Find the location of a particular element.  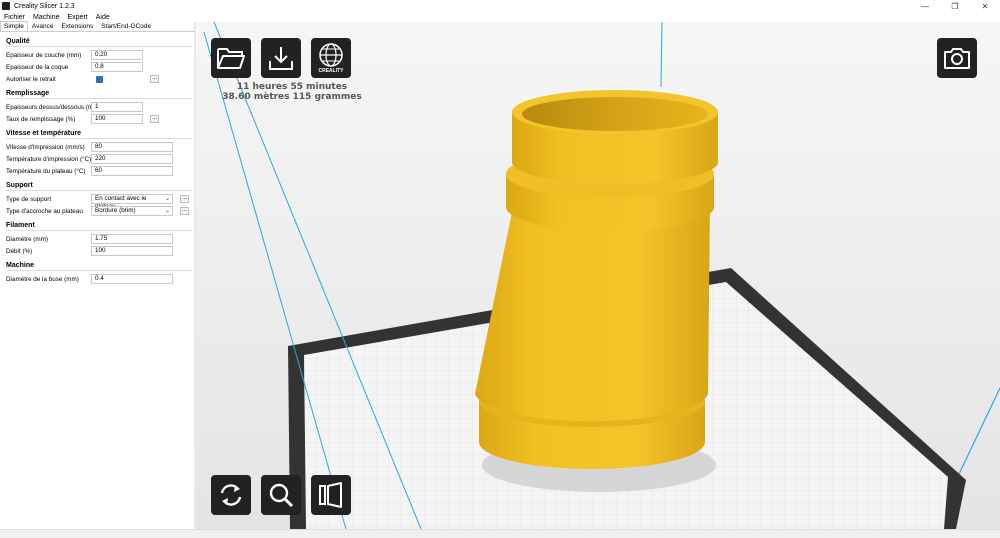

flow-input: 100 is located at coordinates (132, 251).